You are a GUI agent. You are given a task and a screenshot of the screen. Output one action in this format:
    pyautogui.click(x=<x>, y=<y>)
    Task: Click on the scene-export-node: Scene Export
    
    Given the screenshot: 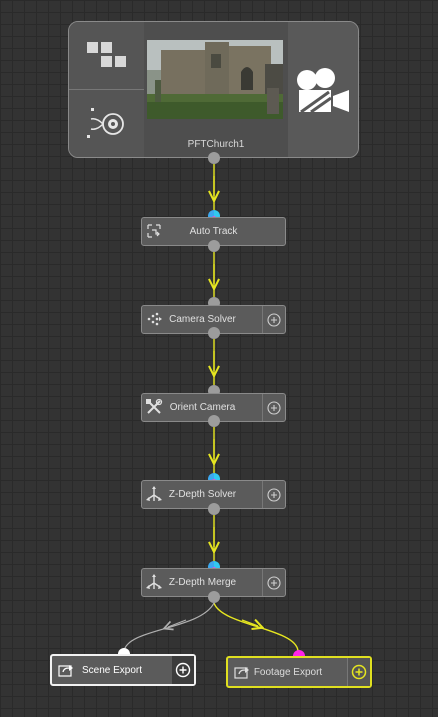 What is the action you would take?
    pyautogui.click(x=123, y=670)
    